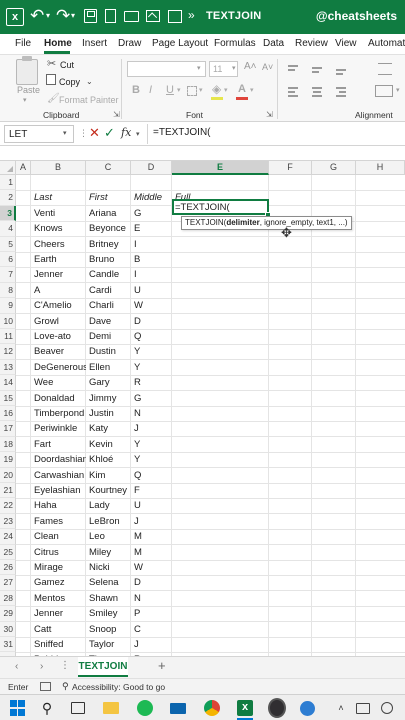 The height and width of the screenshot is (720, 405). Describe the element at coordinates (58, 644) in the screenshot. I see `cell-last: Sniffed` at that location.